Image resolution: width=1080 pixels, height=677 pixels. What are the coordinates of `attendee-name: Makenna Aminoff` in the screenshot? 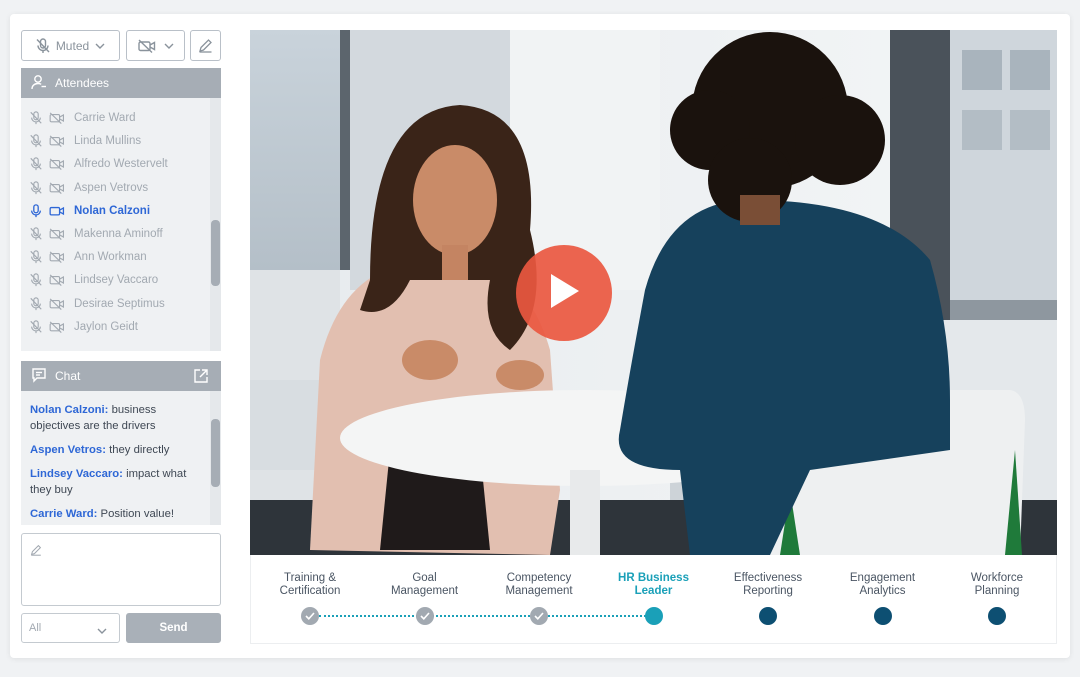 It's located at (118, 234).